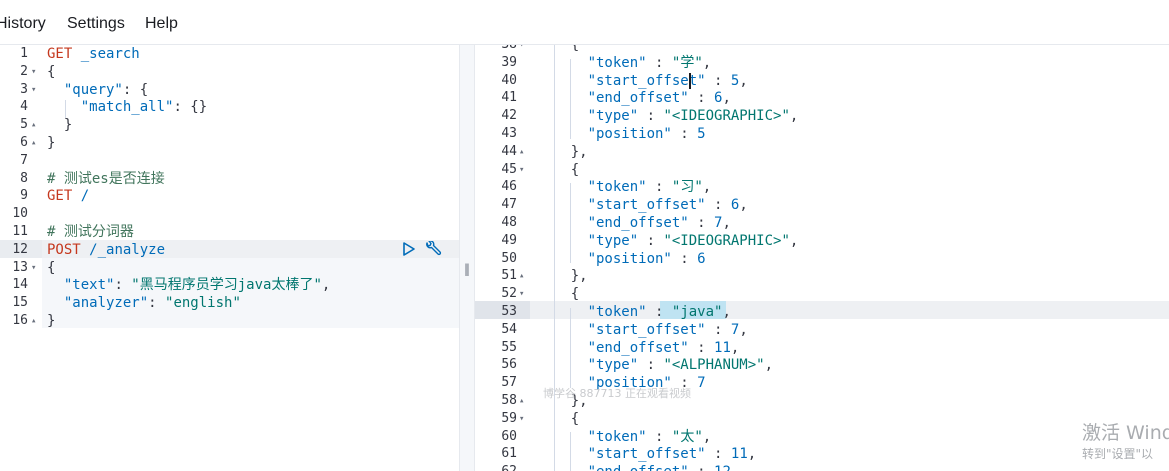  Describe the element at coordinates (20, 320) in the screenshot. I see `line-number: 16` at that location.